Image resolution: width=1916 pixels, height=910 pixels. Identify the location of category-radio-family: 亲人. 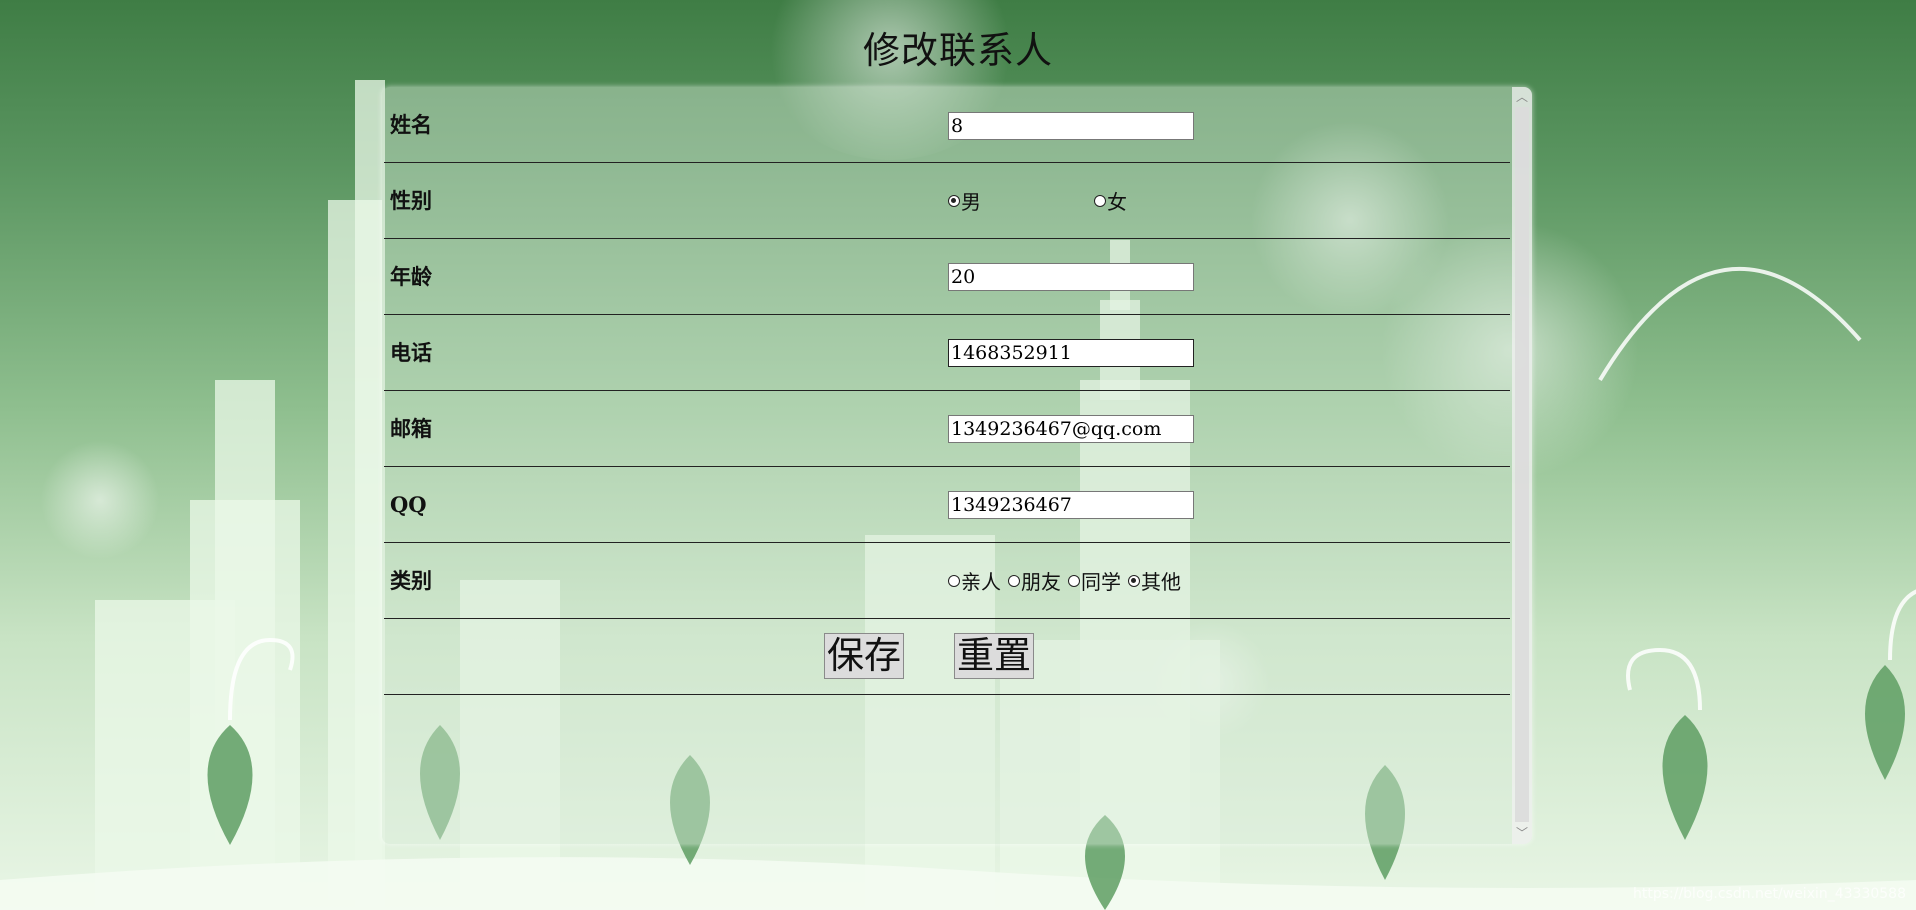
(974, 580).